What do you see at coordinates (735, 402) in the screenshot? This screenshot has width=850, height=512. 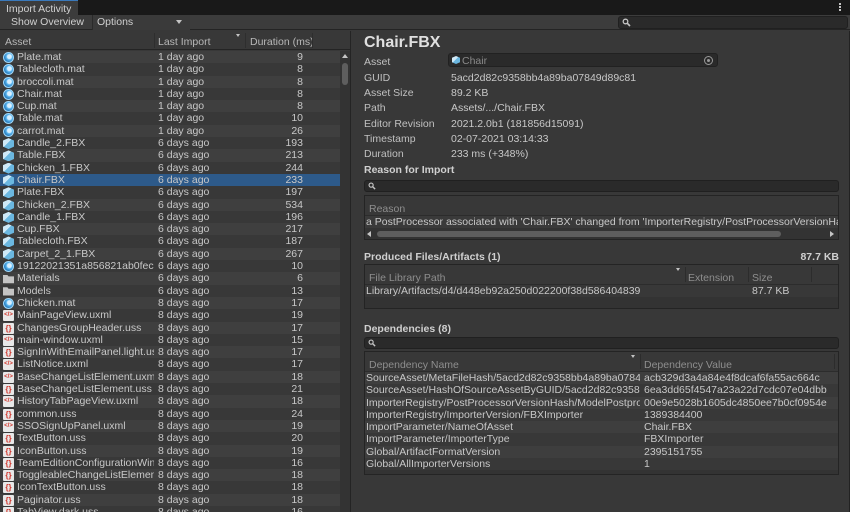 I see `dependency-value: 00e9e5028b1605dc4850ee7b0cf0954e` at bounding box center [735, 402].